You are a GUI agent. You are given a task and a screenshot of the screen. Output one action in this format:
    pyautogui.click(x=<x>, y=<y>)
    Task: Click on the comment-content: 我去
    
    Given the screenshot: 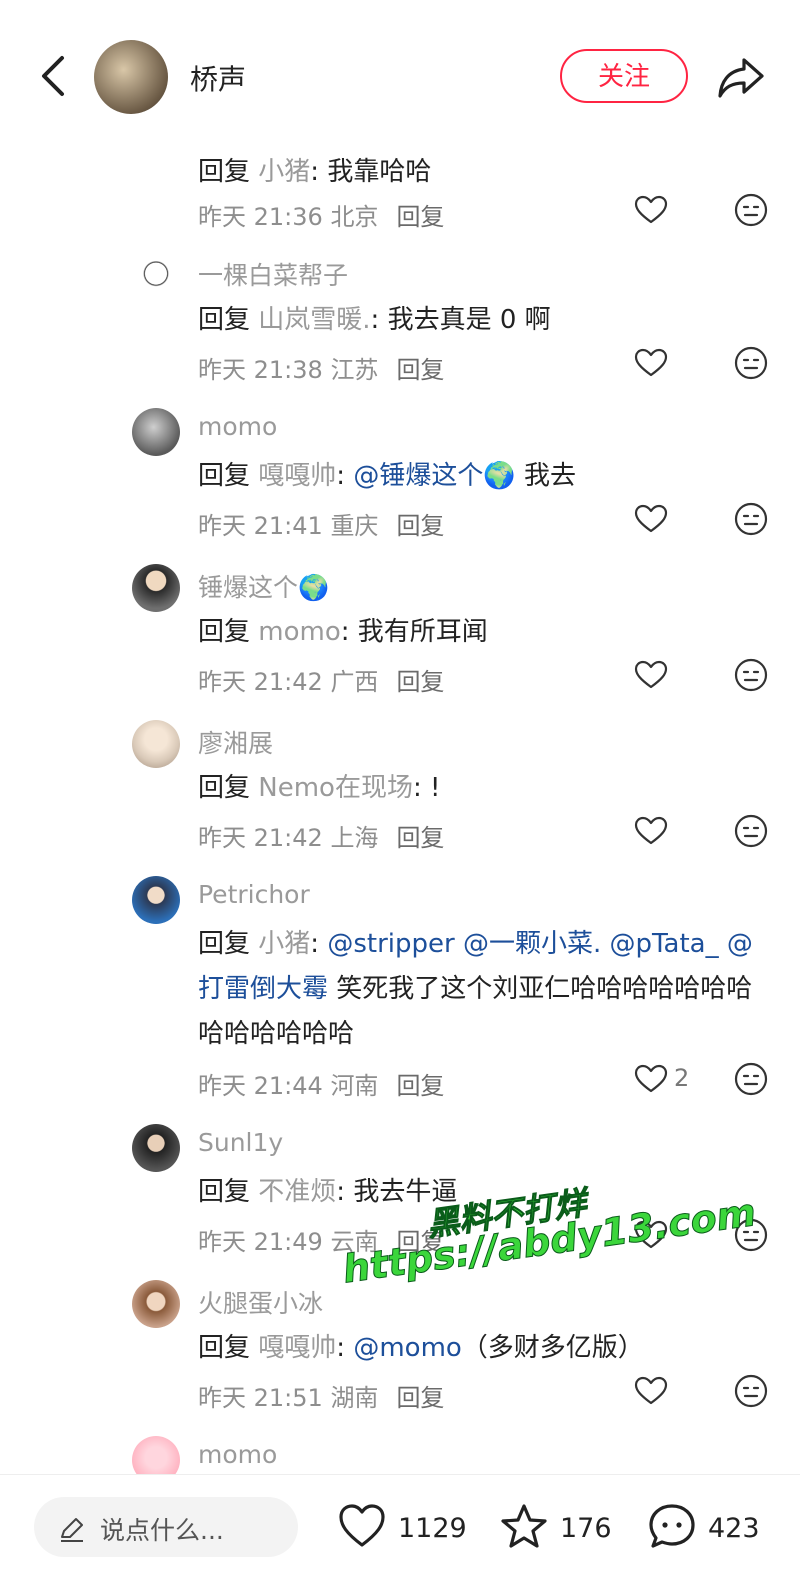 What is the action you would take?
    pyautogui.click(x=545, y=476)
    